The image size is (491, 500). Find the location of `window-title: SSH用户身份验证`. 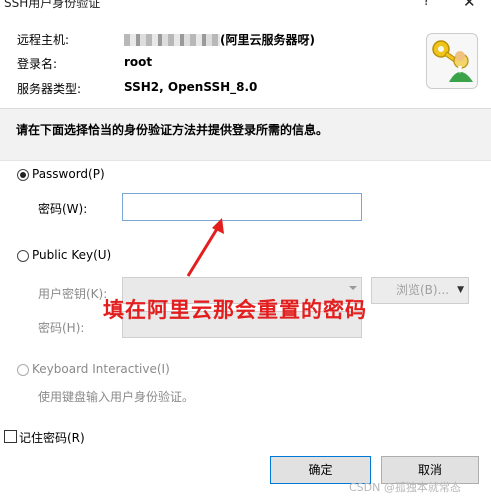

window-title: SSH用户身份验证 is located at coordinates (52, 5).